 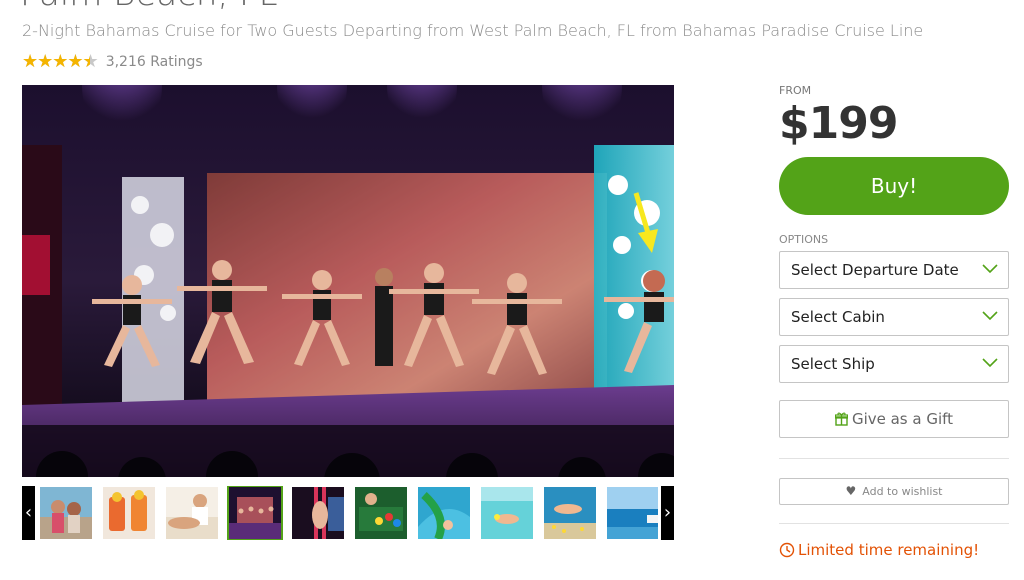 I want to click on thumb-casino-table, so click(x=381, y=513).